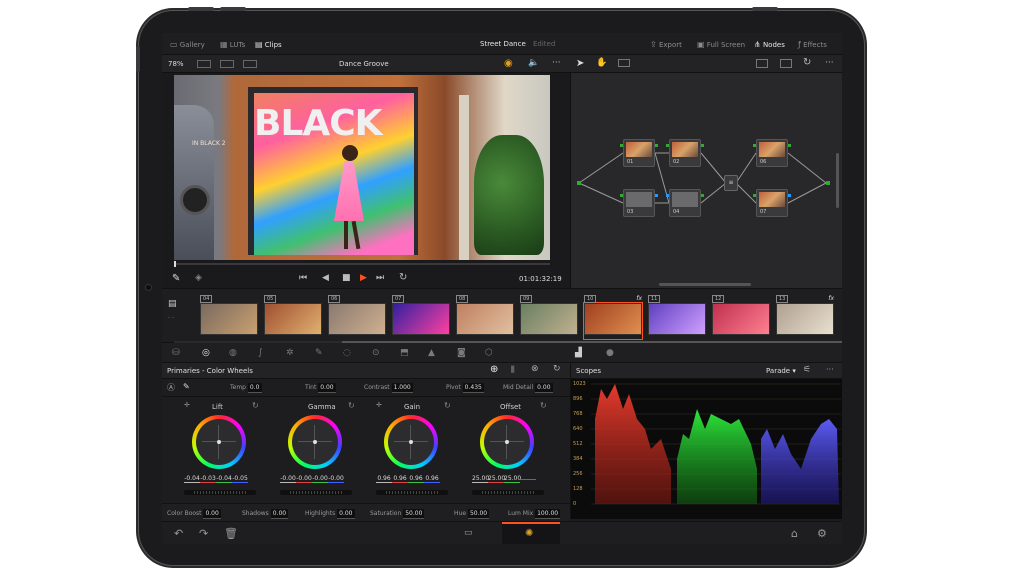 The width and height of the screenshot is (1024, 575). What do you see at coordinates (507, 442) in the screenshot?
I see `wheel-handle` at bounding box center [507, 442].